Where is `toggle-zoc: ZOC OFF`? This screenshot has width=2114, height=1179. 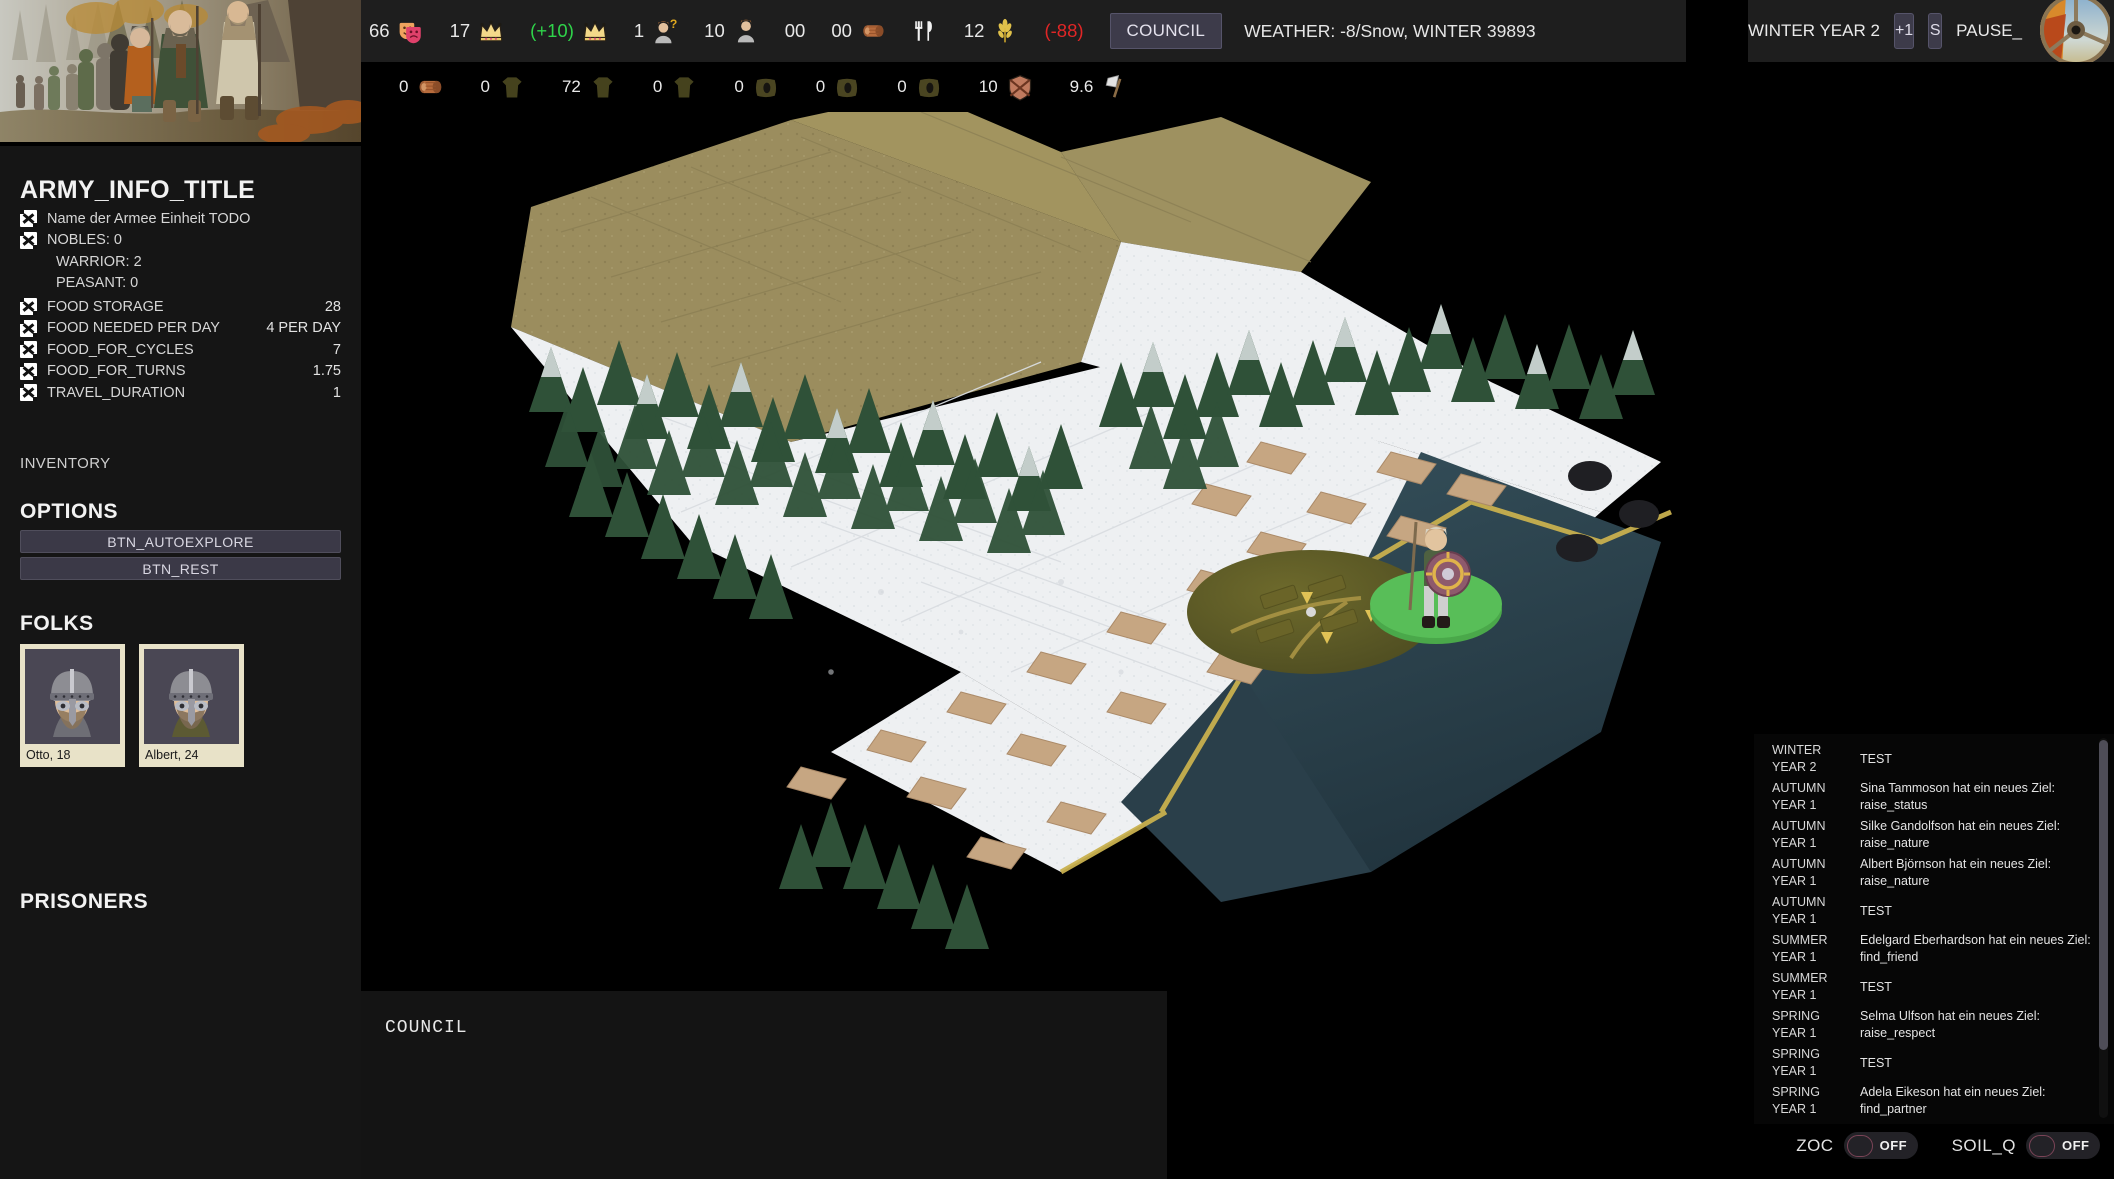 toggle-zoc: ZOC OFF is located at coordinates (1857, 1145).